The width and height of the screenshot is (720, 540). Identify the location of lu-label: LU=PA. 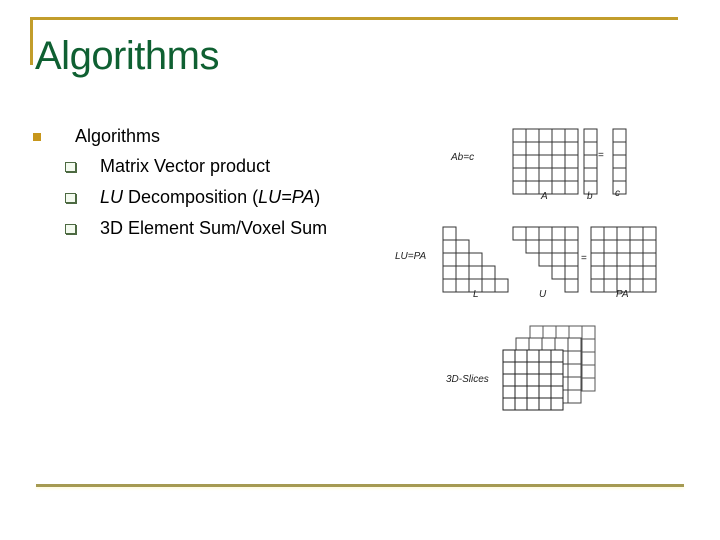
(411, 256).